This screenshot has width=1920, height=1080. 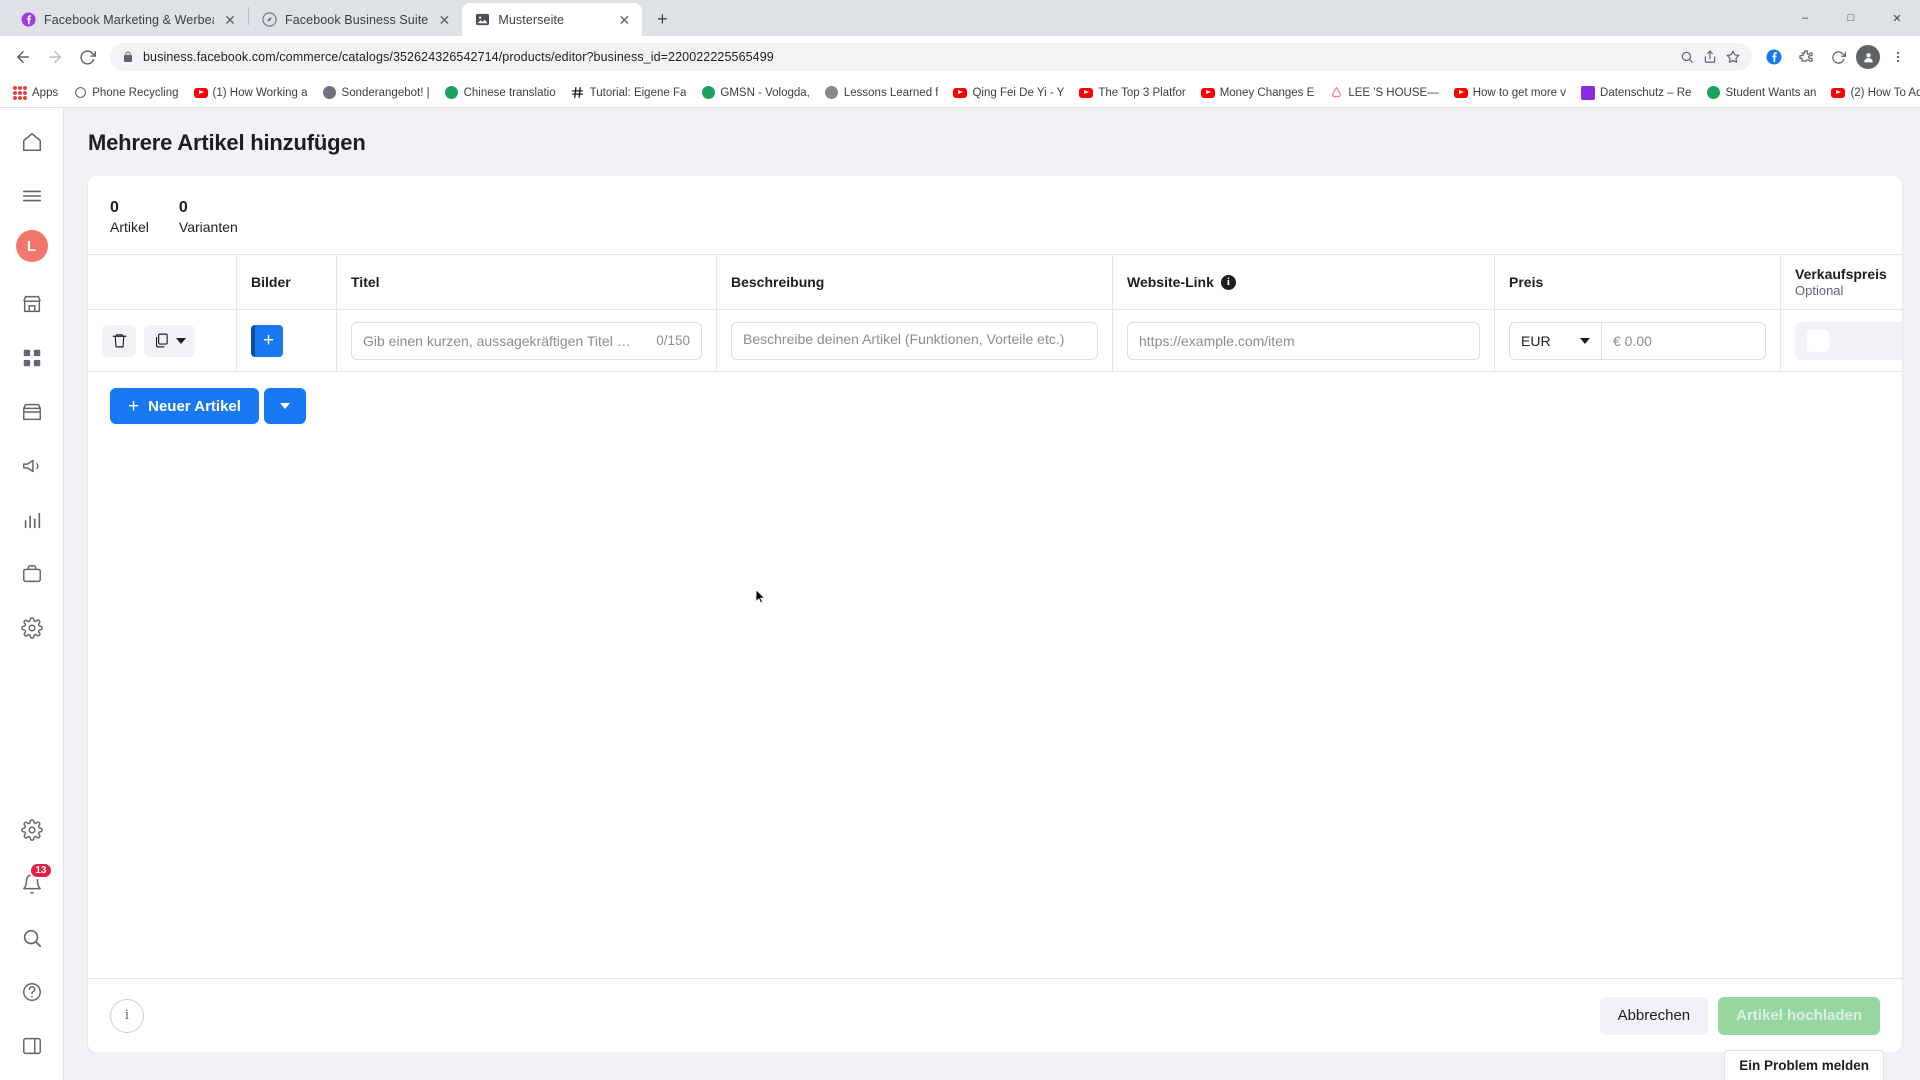 What do you see at coordinates (32, 992) in the screenshot?
I see `rail-bottom-help` at bounding box center [32, 992].